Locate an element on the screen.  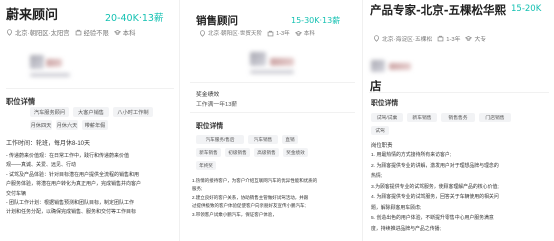
location-text: 北京·朝阳区·世贸天阶 is located at coordinates (235, 34).